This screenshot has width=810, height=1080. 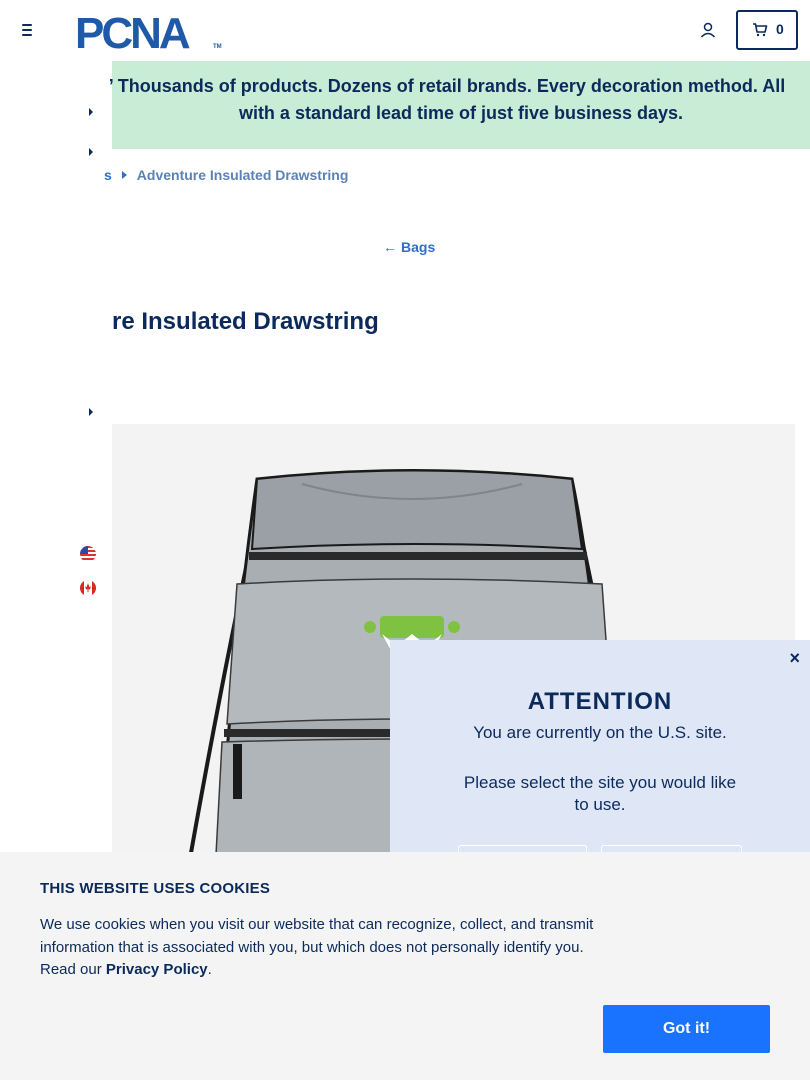 What do you see at coordinates (155, 888) in the screenshot?
I see `cookie-title: THIS WEBSITE USES COOKIES` at bounding box center [155, 888].